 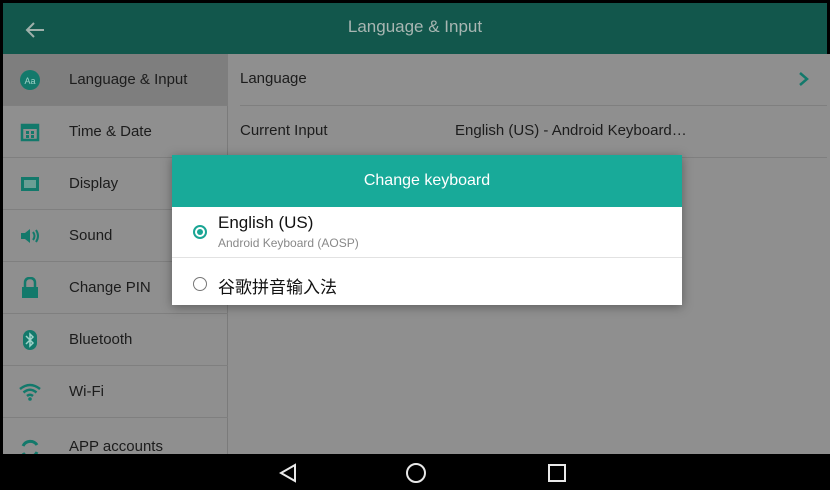 I want to click on keyboard-option-english: English (US) Android Keyboard (AOSP), so click(x=427, y=232).